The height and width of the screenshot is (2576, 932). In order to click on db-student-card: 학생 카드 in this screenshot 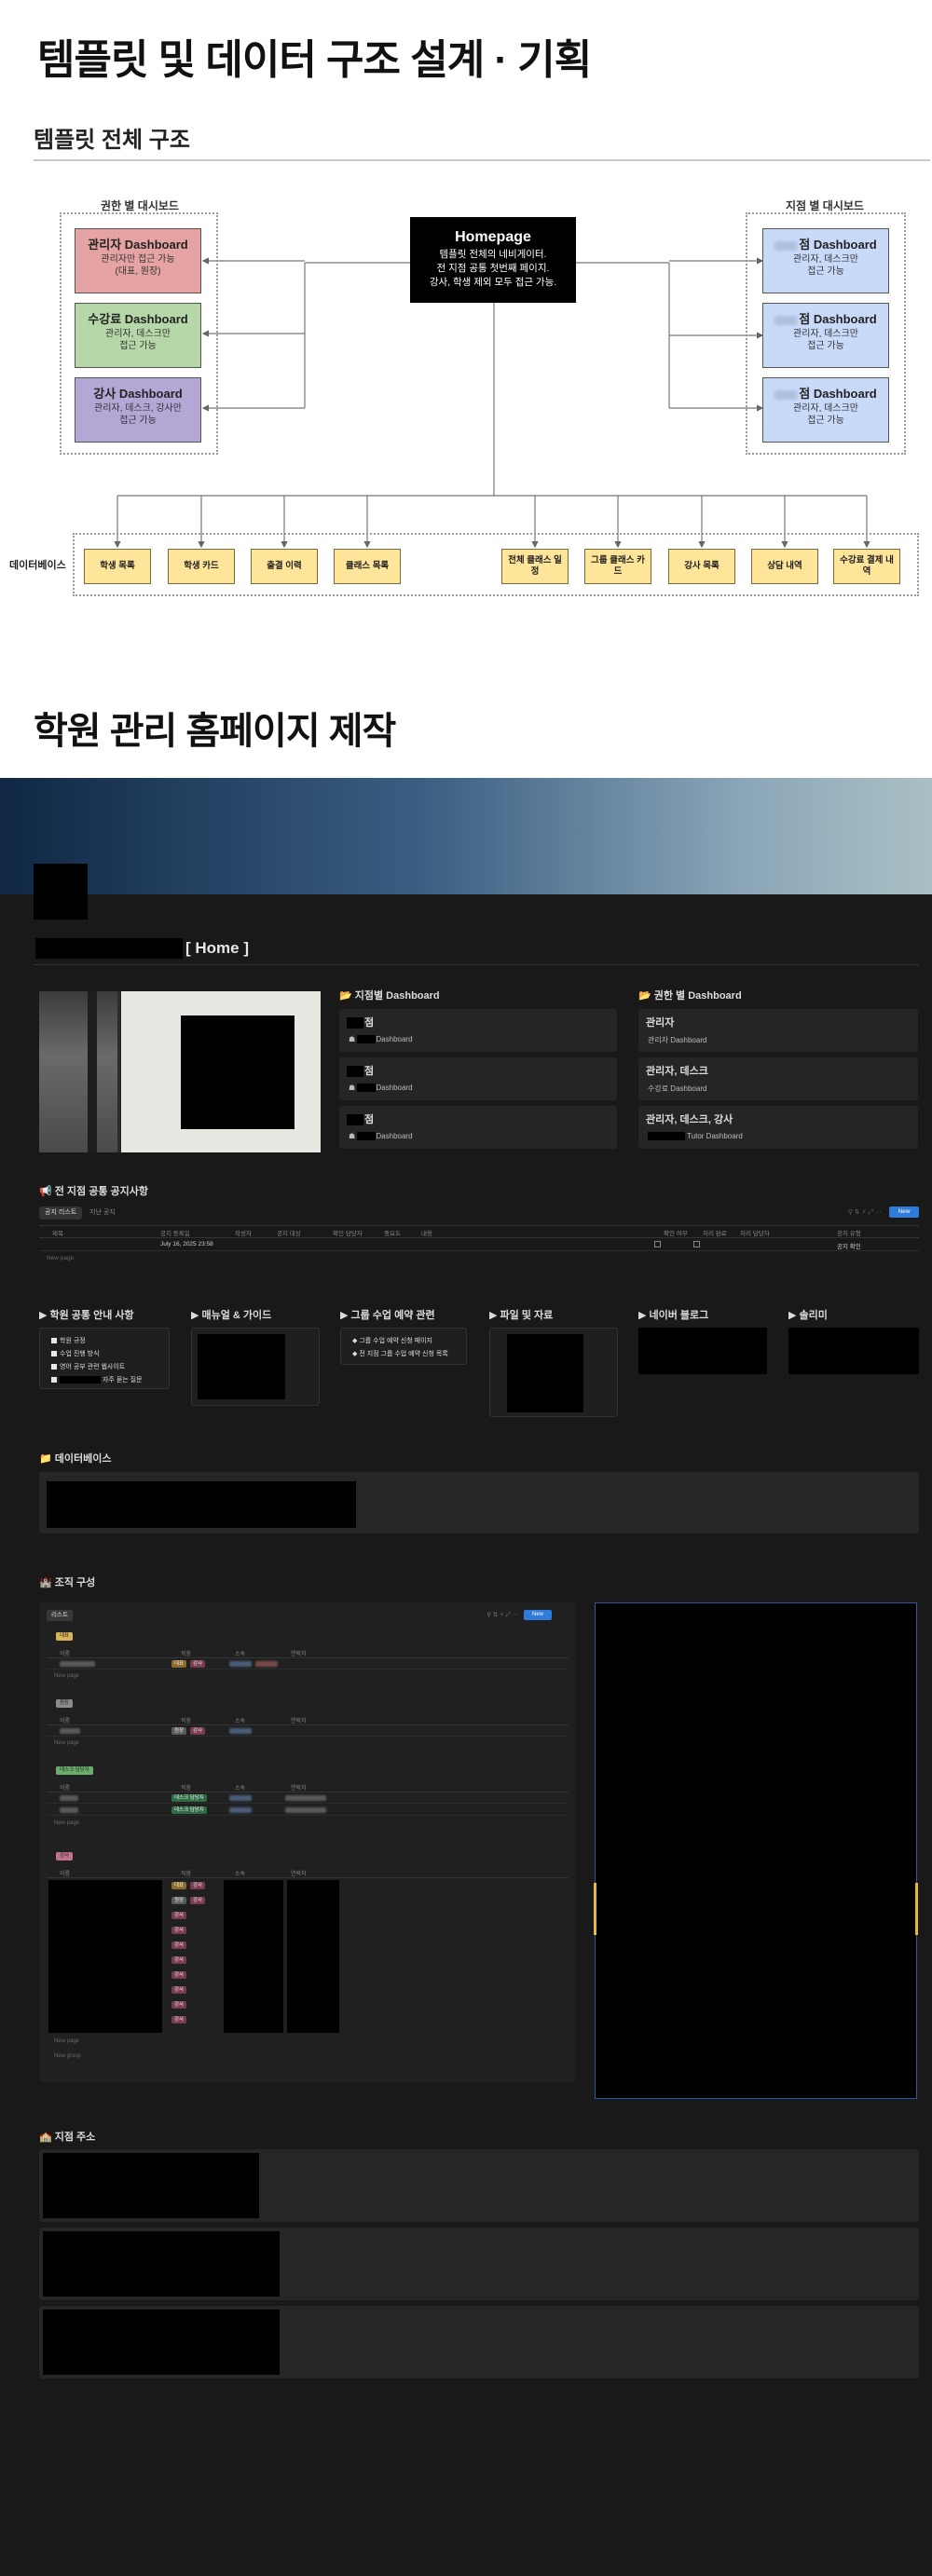, I will do `click(201, 566)`.